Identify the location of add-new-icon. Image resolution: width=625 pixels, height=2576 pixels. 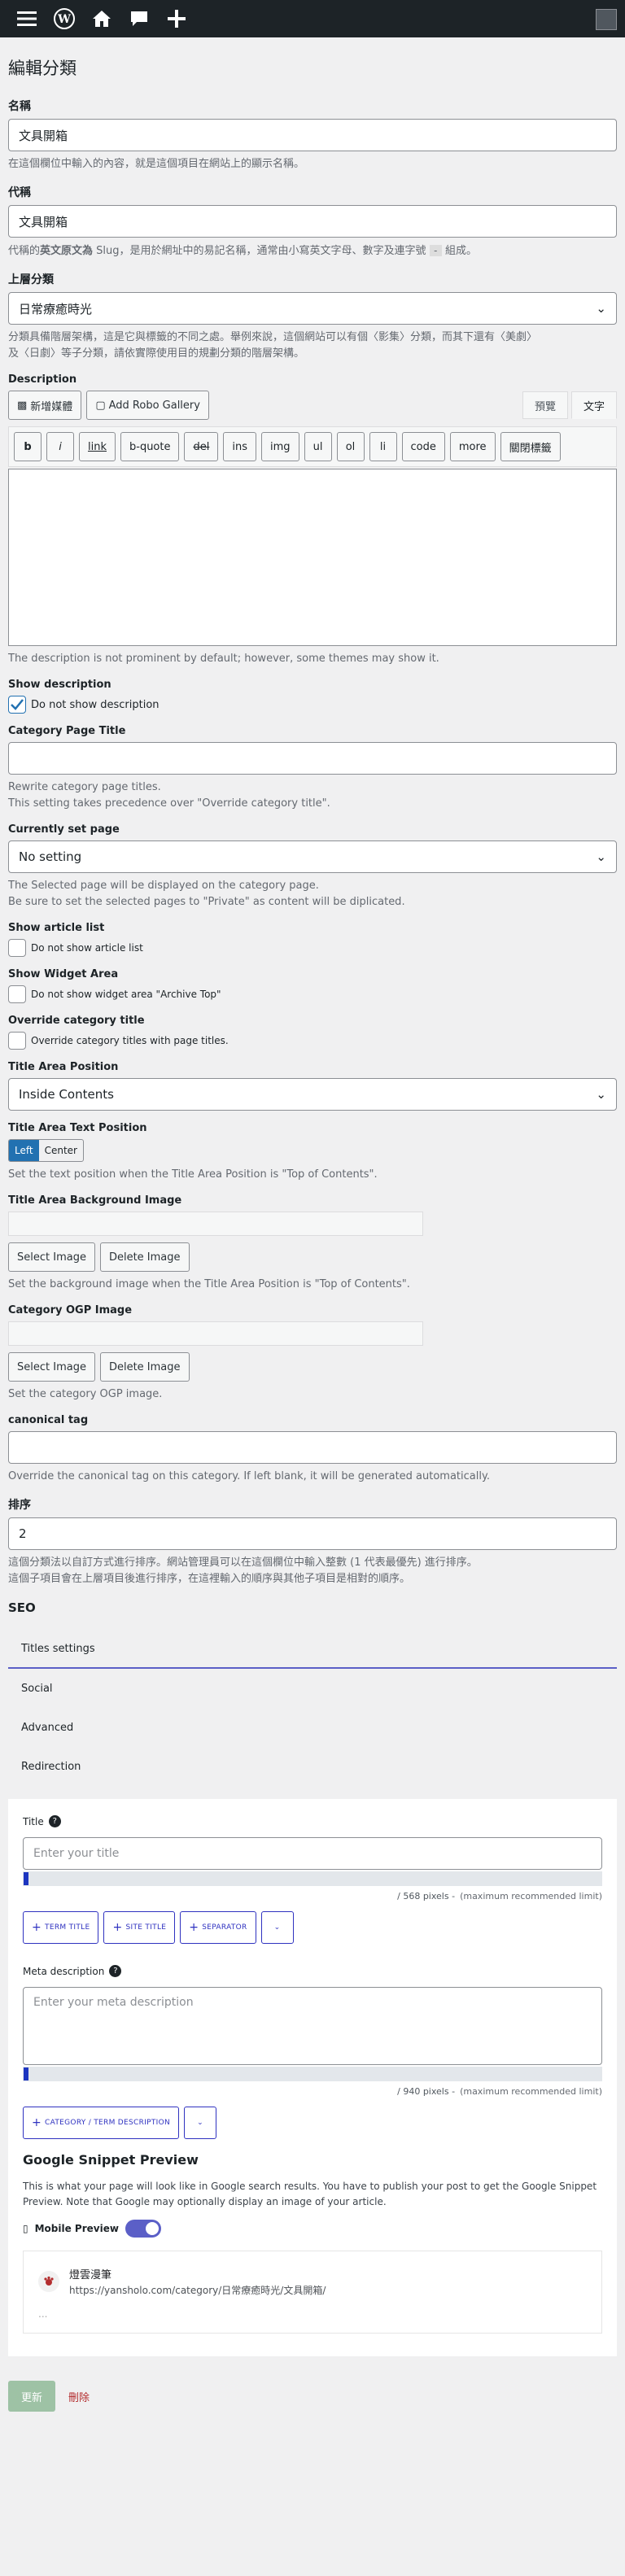
(176, 18).